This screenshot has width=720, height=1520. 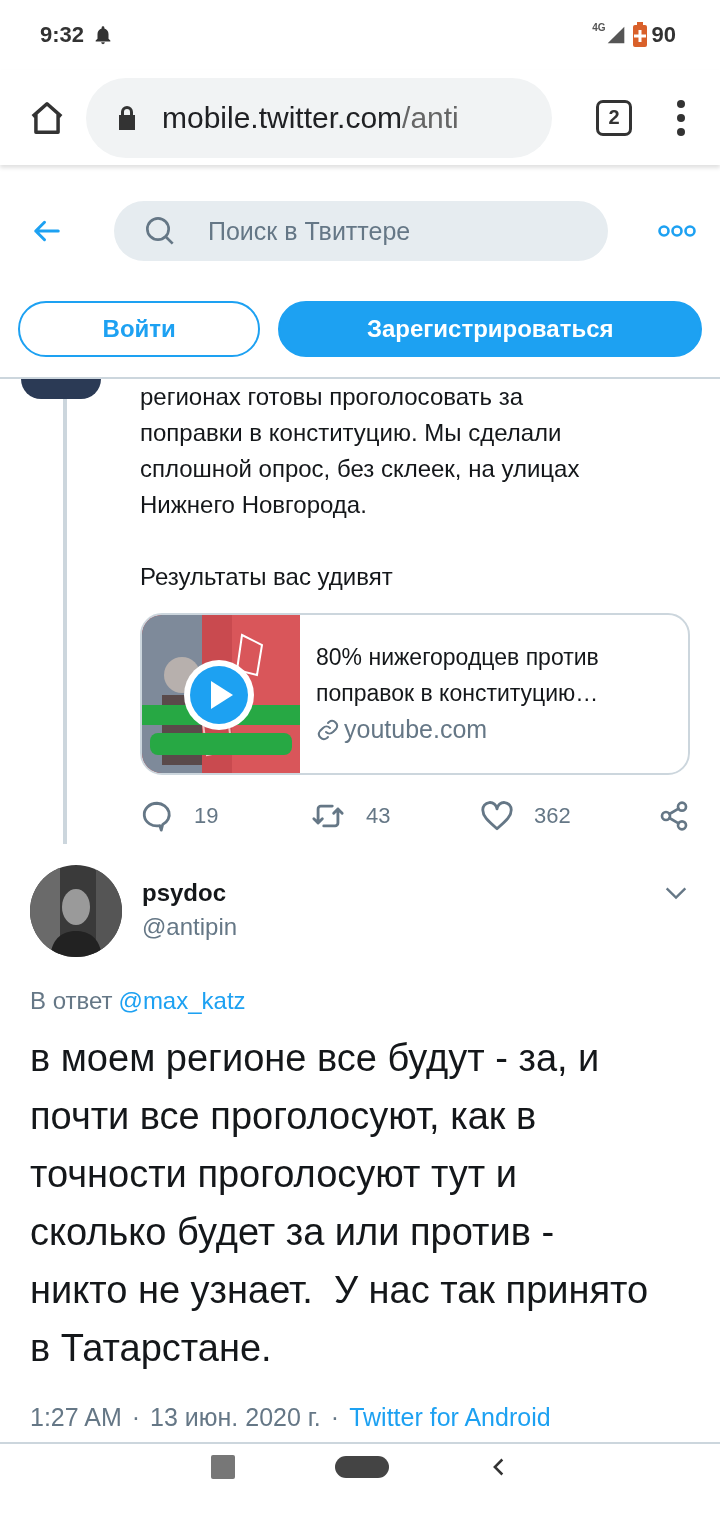 I want to click on source-link: Twitter for Android, so click(x=450, y=1417).